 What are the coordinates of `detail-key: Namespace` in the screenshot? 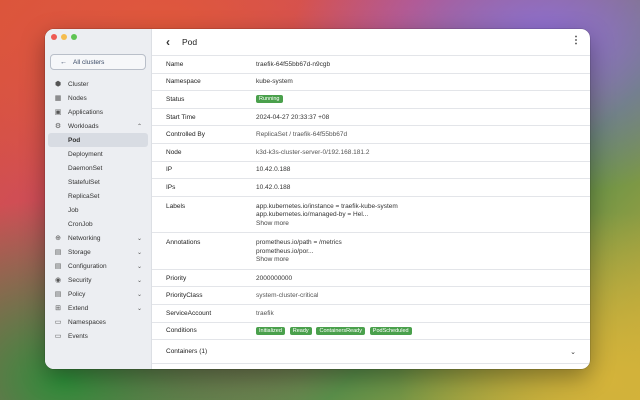 It's located at (183, 82).